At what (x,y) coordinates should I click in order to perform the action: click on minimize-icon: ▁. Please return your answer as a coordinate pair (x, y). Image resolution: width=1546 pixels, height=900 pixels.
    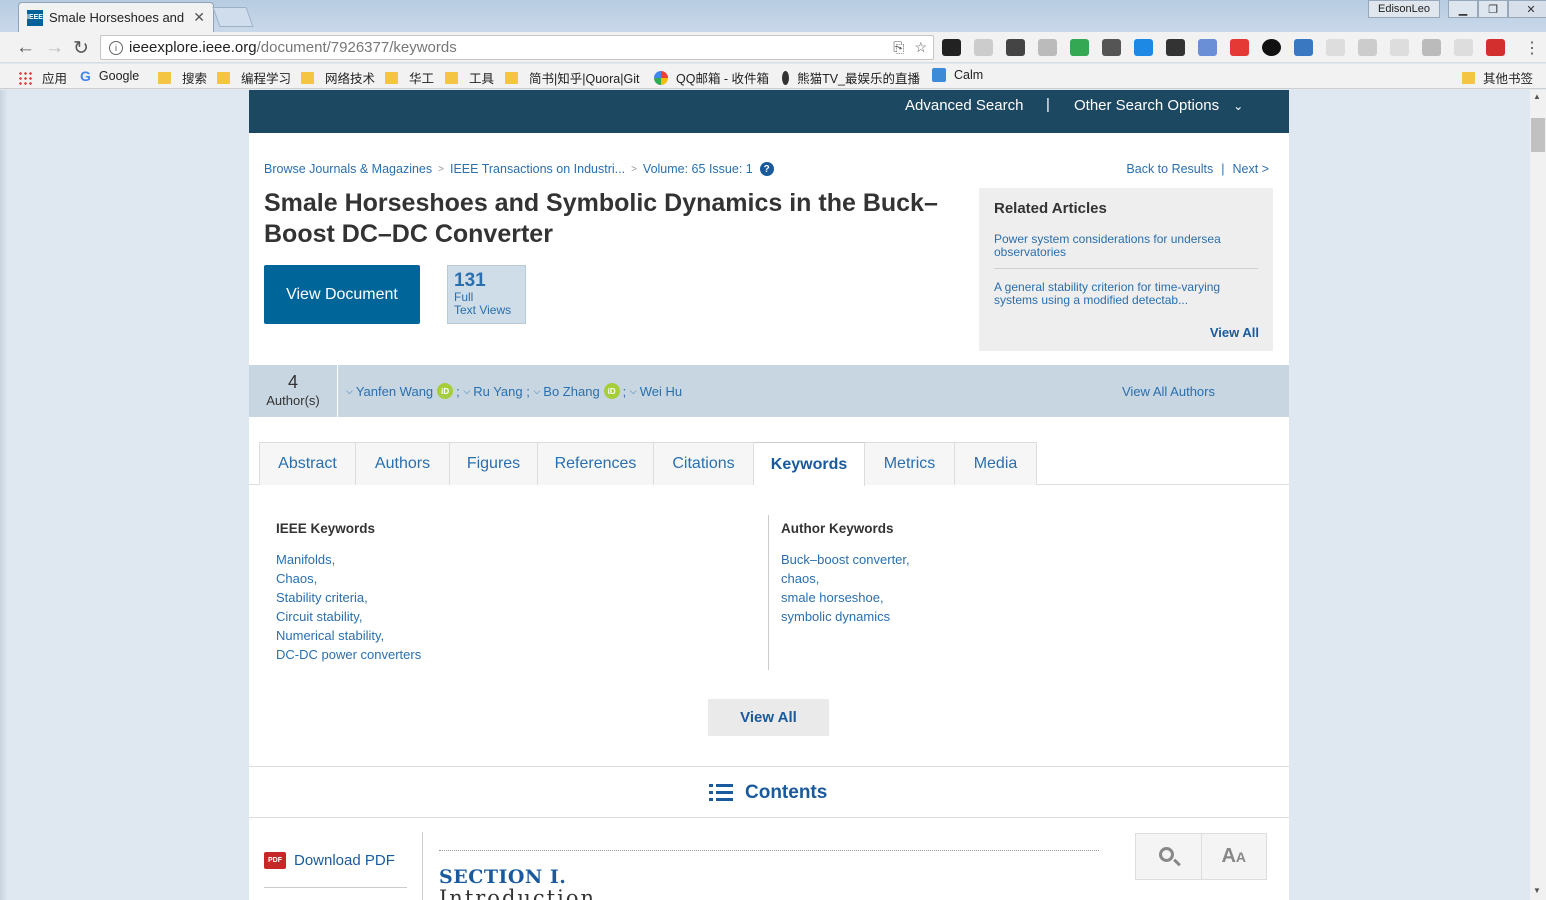
    Looking at the image, I should click on (1463, 9).